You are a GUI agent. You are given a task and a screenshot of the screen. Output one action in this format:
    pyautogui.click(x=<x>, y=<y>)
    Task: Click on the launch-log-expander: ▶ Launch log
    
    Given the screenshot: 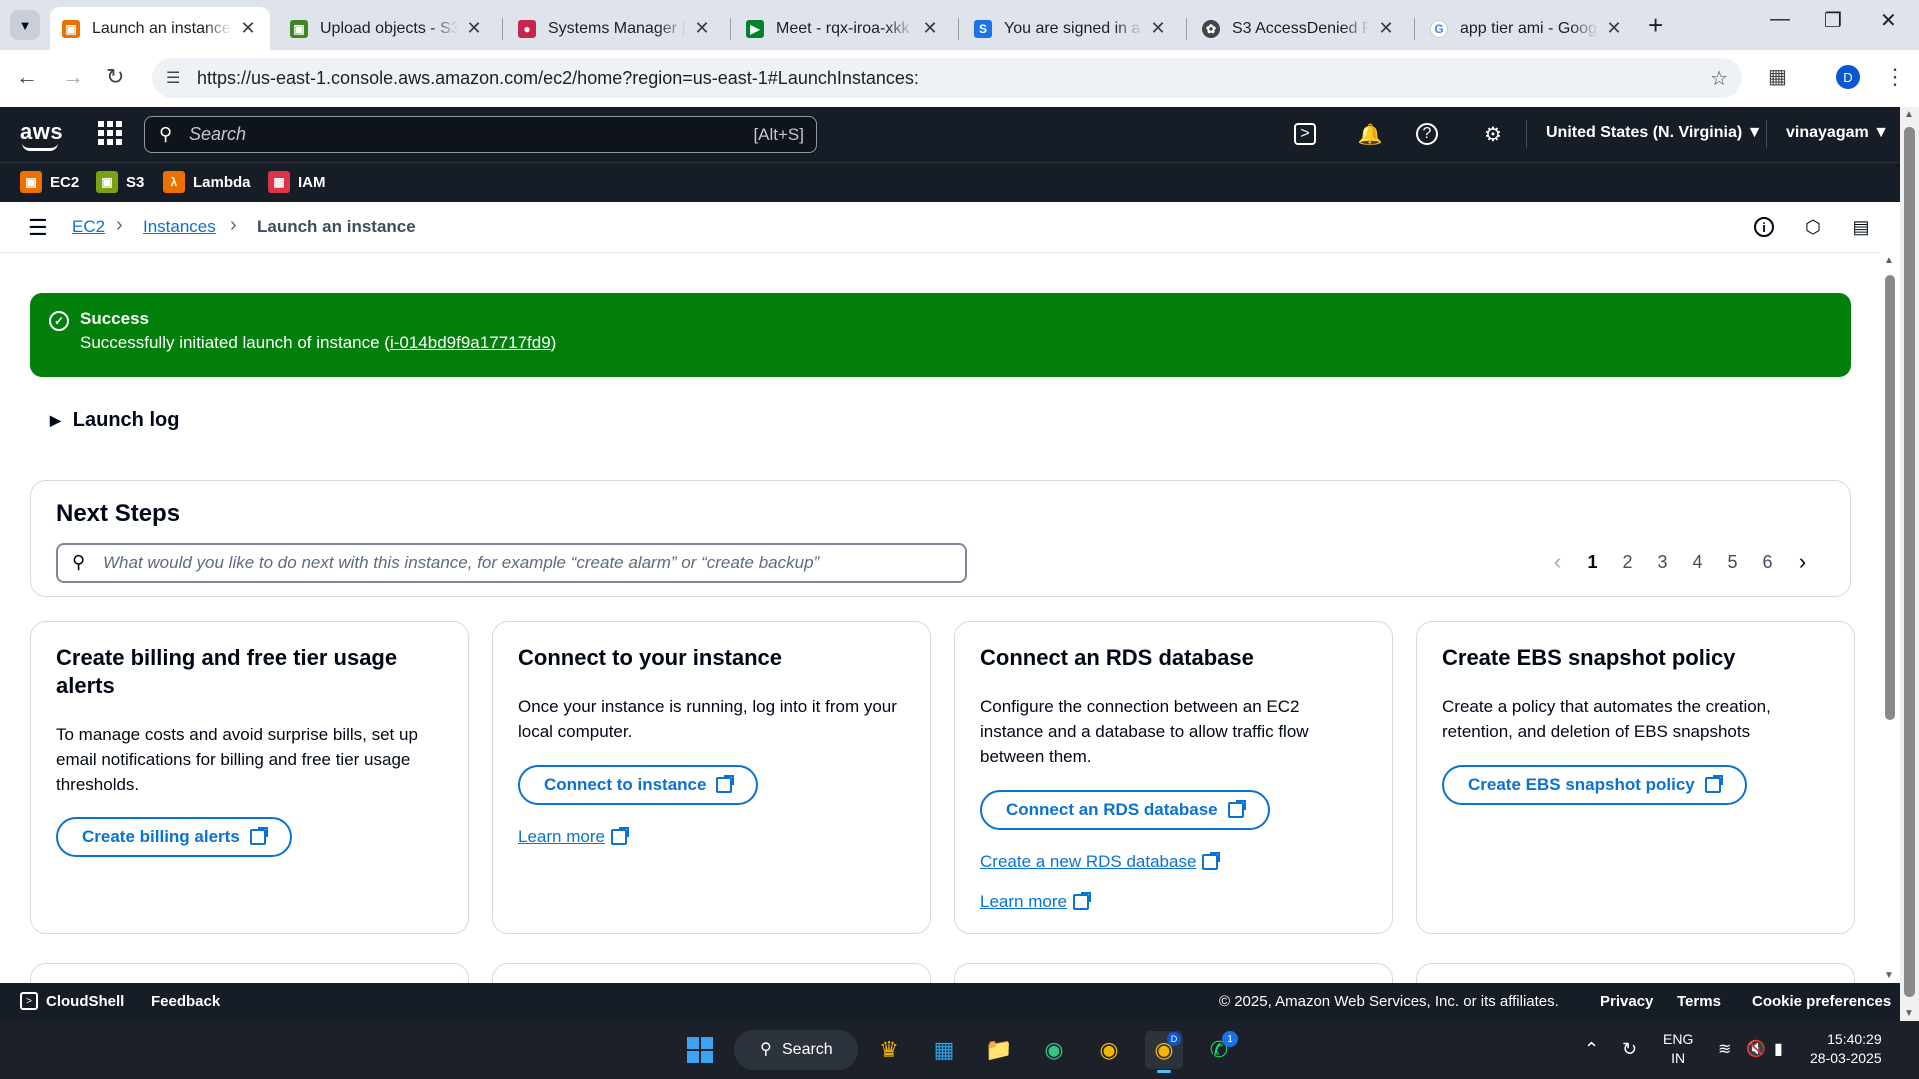 What is the action you would take?
    pyautogui.click(x=114, y=420)
    